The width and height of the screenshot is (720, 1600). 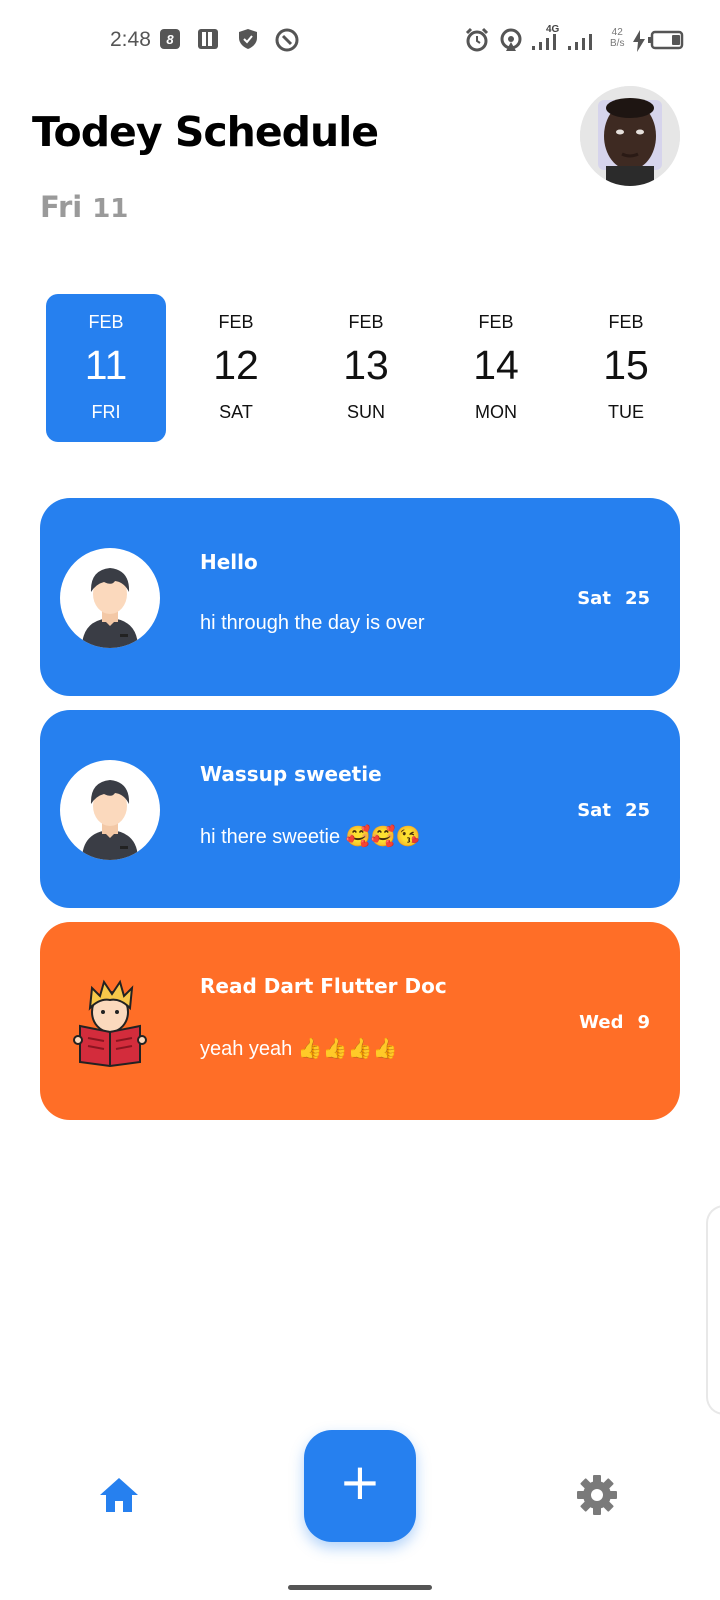 I want to click on profile-photo, so click(x=630, y=136).